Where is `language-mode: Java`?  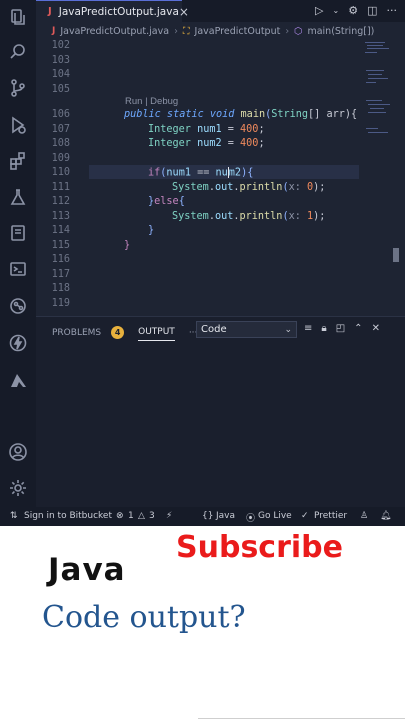
language-mode: Java is located at coordinates (225, 516).